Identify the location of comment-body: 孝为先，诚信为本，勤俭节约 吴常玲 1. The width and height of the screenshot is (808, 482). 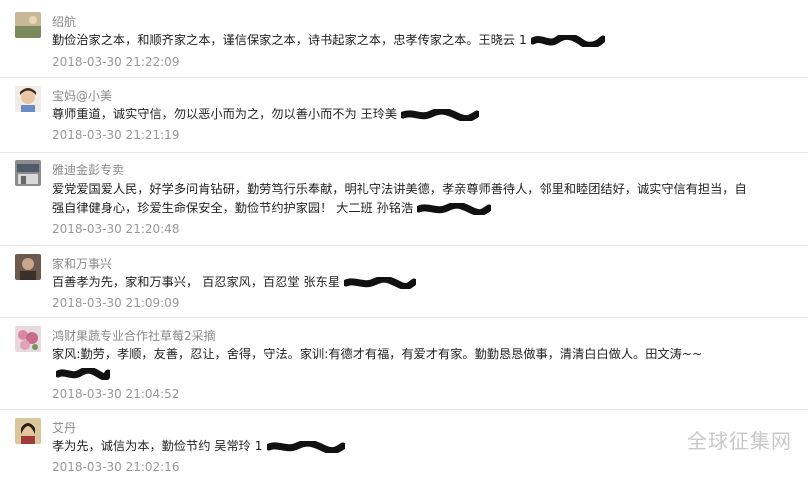
(157, 446).